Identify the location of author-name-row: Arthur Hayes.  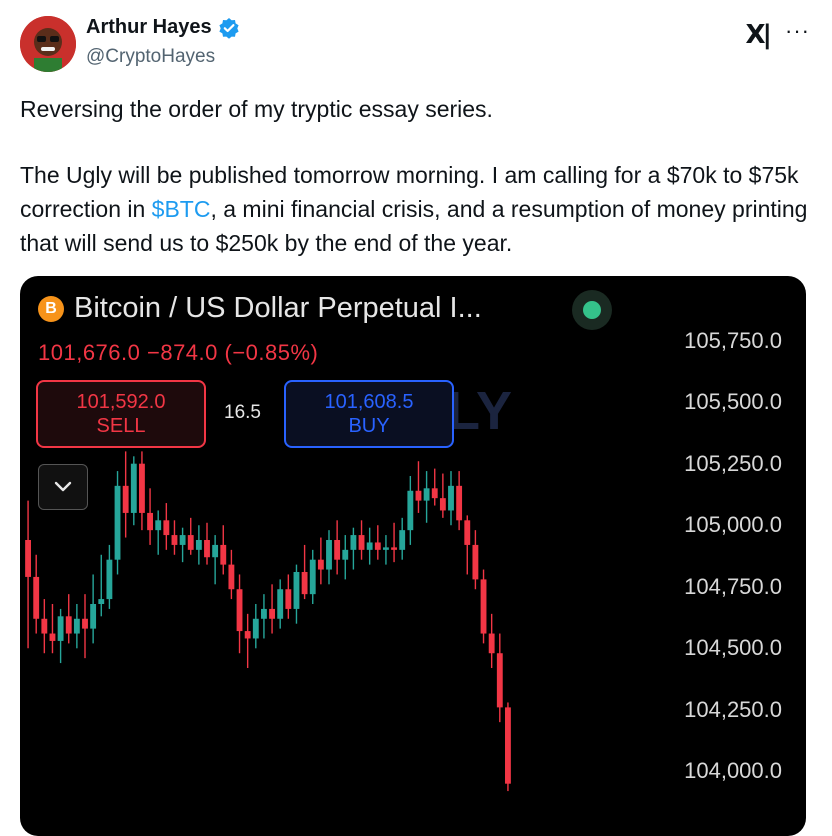
(163, 27).